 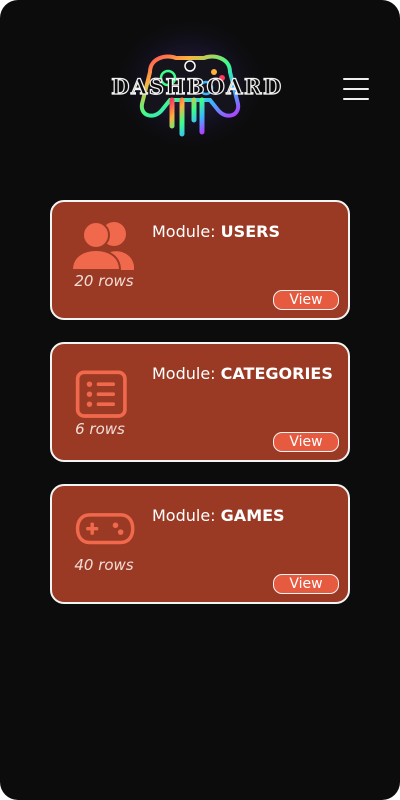 What do you see at coordinates (105, 529) in the screenshot?
I see `gamepad-icon` at bounding box center [105, 529].